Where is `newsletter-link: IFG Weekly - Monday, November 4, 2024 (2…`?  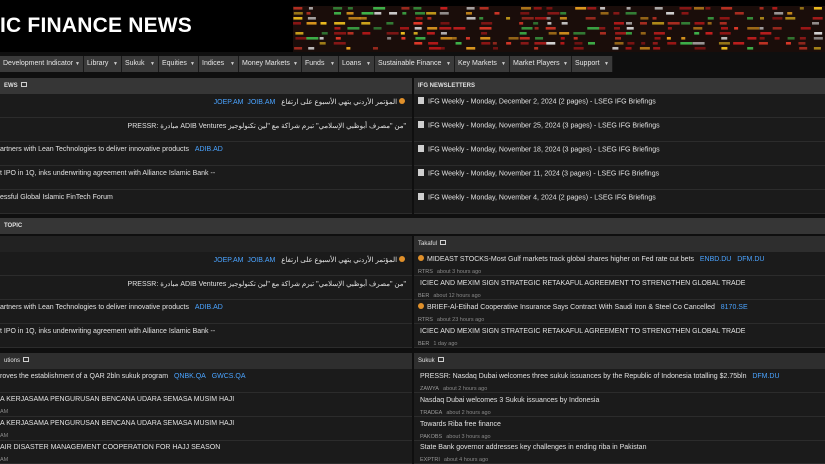 newsletter-link: IFG Weekly - Monday, November 4, 2024 (2… is located at coordinates (537, 197).